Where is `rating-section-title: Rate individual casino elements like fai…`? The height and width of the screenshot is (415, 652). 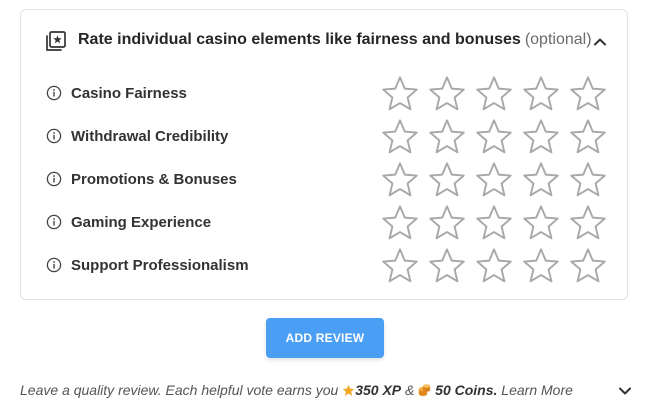
rating-section-title: Rate individual casino elements like fai… is located at coordinates (335, 40).